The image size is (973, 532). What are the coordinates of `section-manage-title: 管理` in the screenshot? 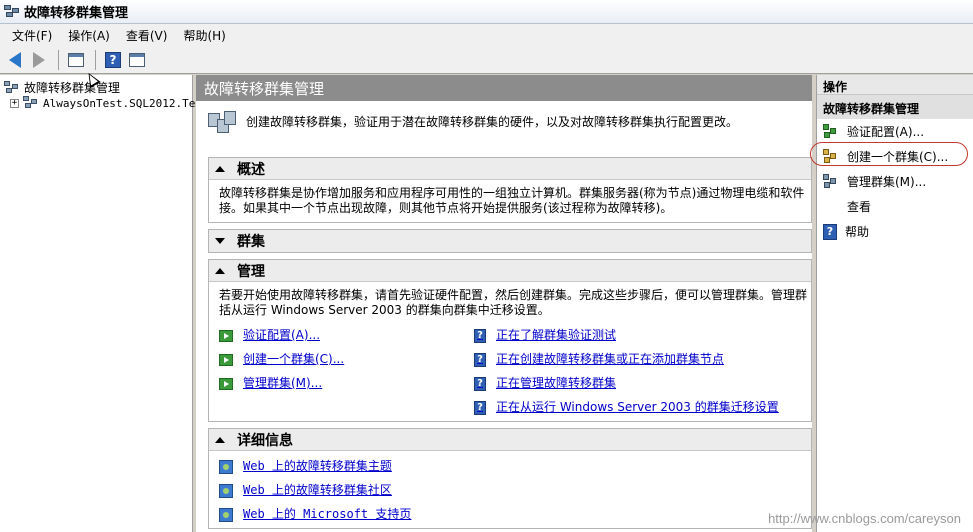 It's located at (251, 271).